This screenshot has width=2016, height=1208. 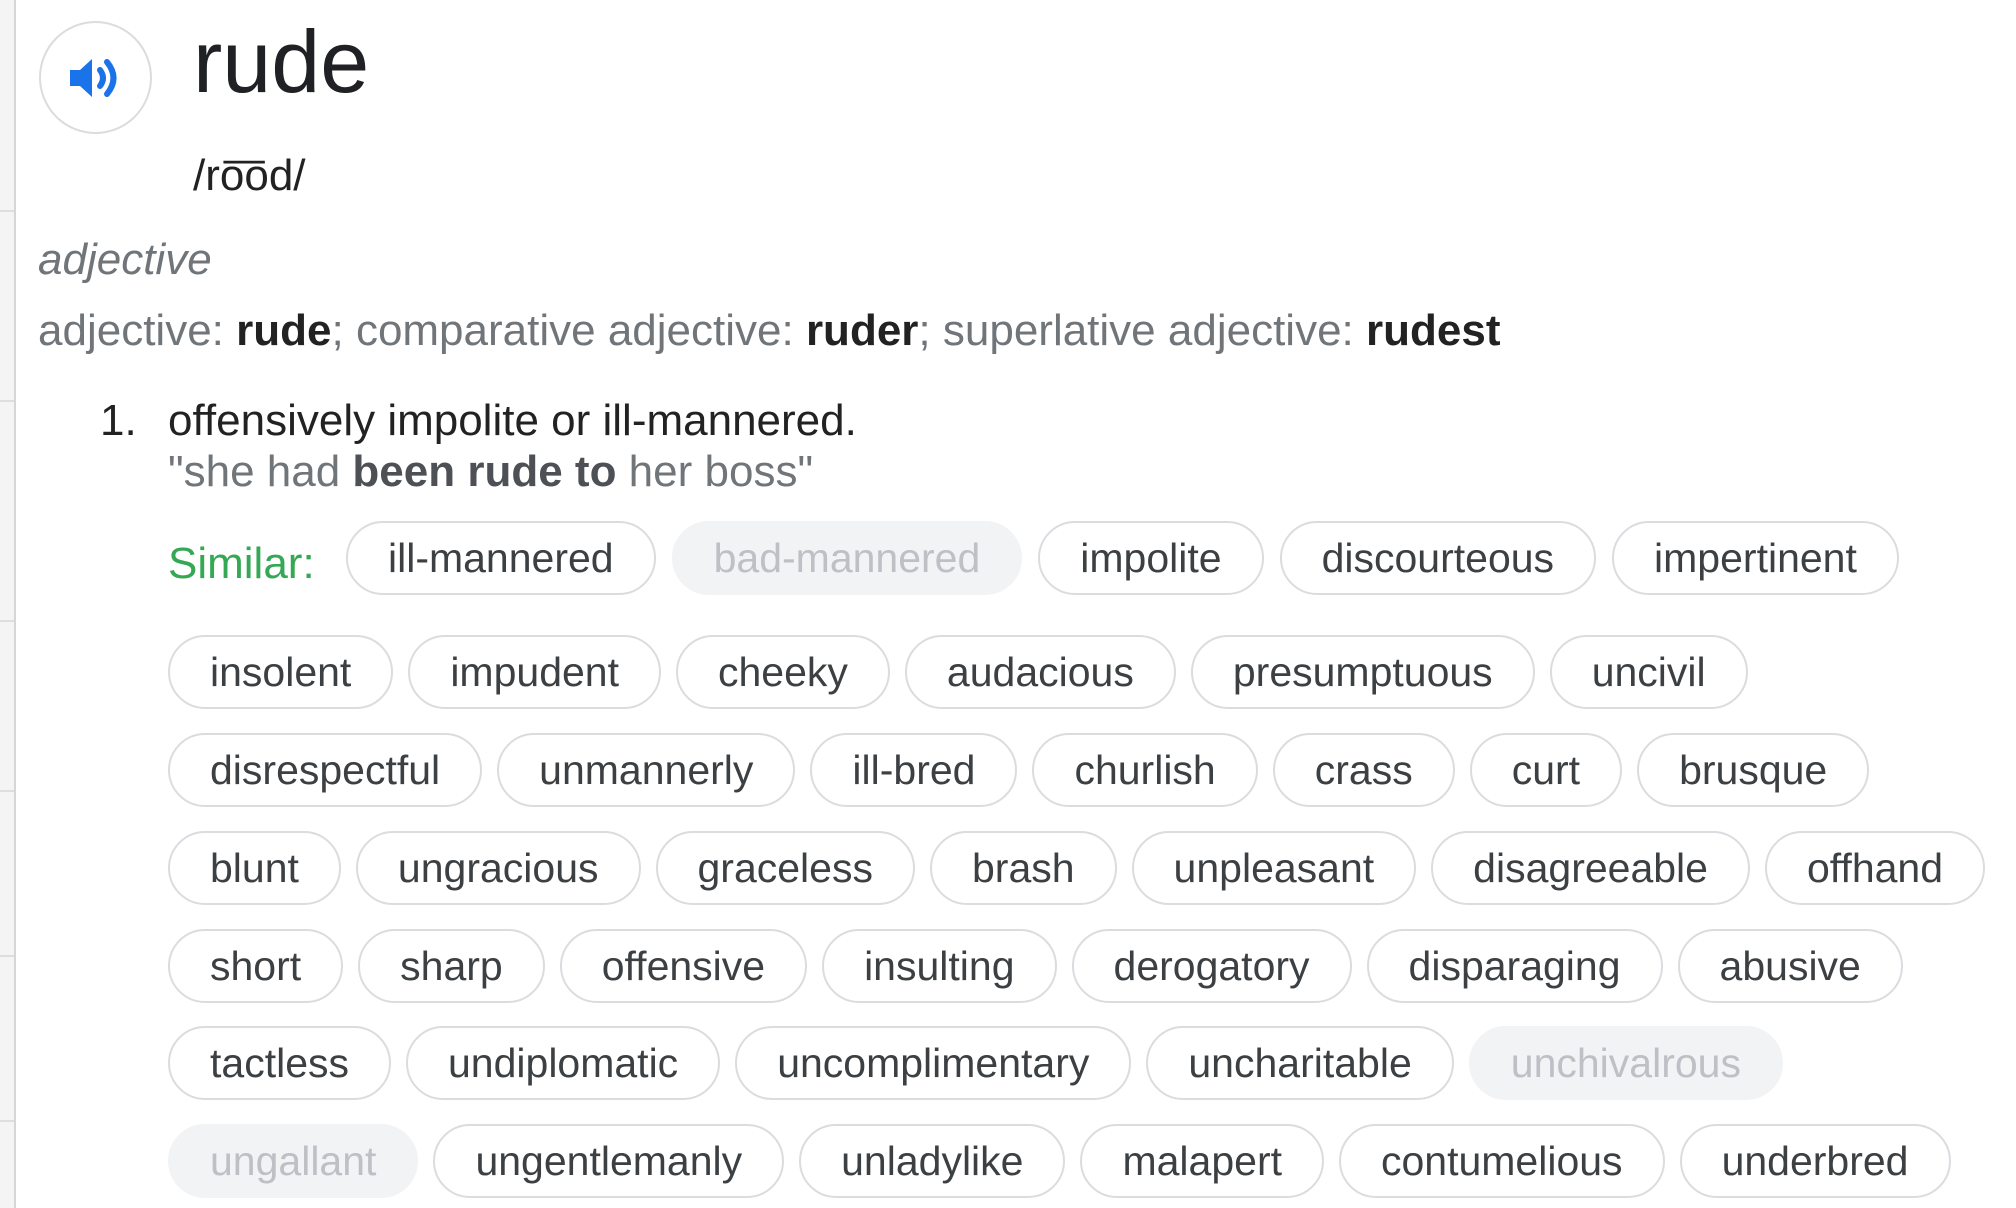 I want to click on form-comparative-label: comparative adjective, so click(x=568, y=330).